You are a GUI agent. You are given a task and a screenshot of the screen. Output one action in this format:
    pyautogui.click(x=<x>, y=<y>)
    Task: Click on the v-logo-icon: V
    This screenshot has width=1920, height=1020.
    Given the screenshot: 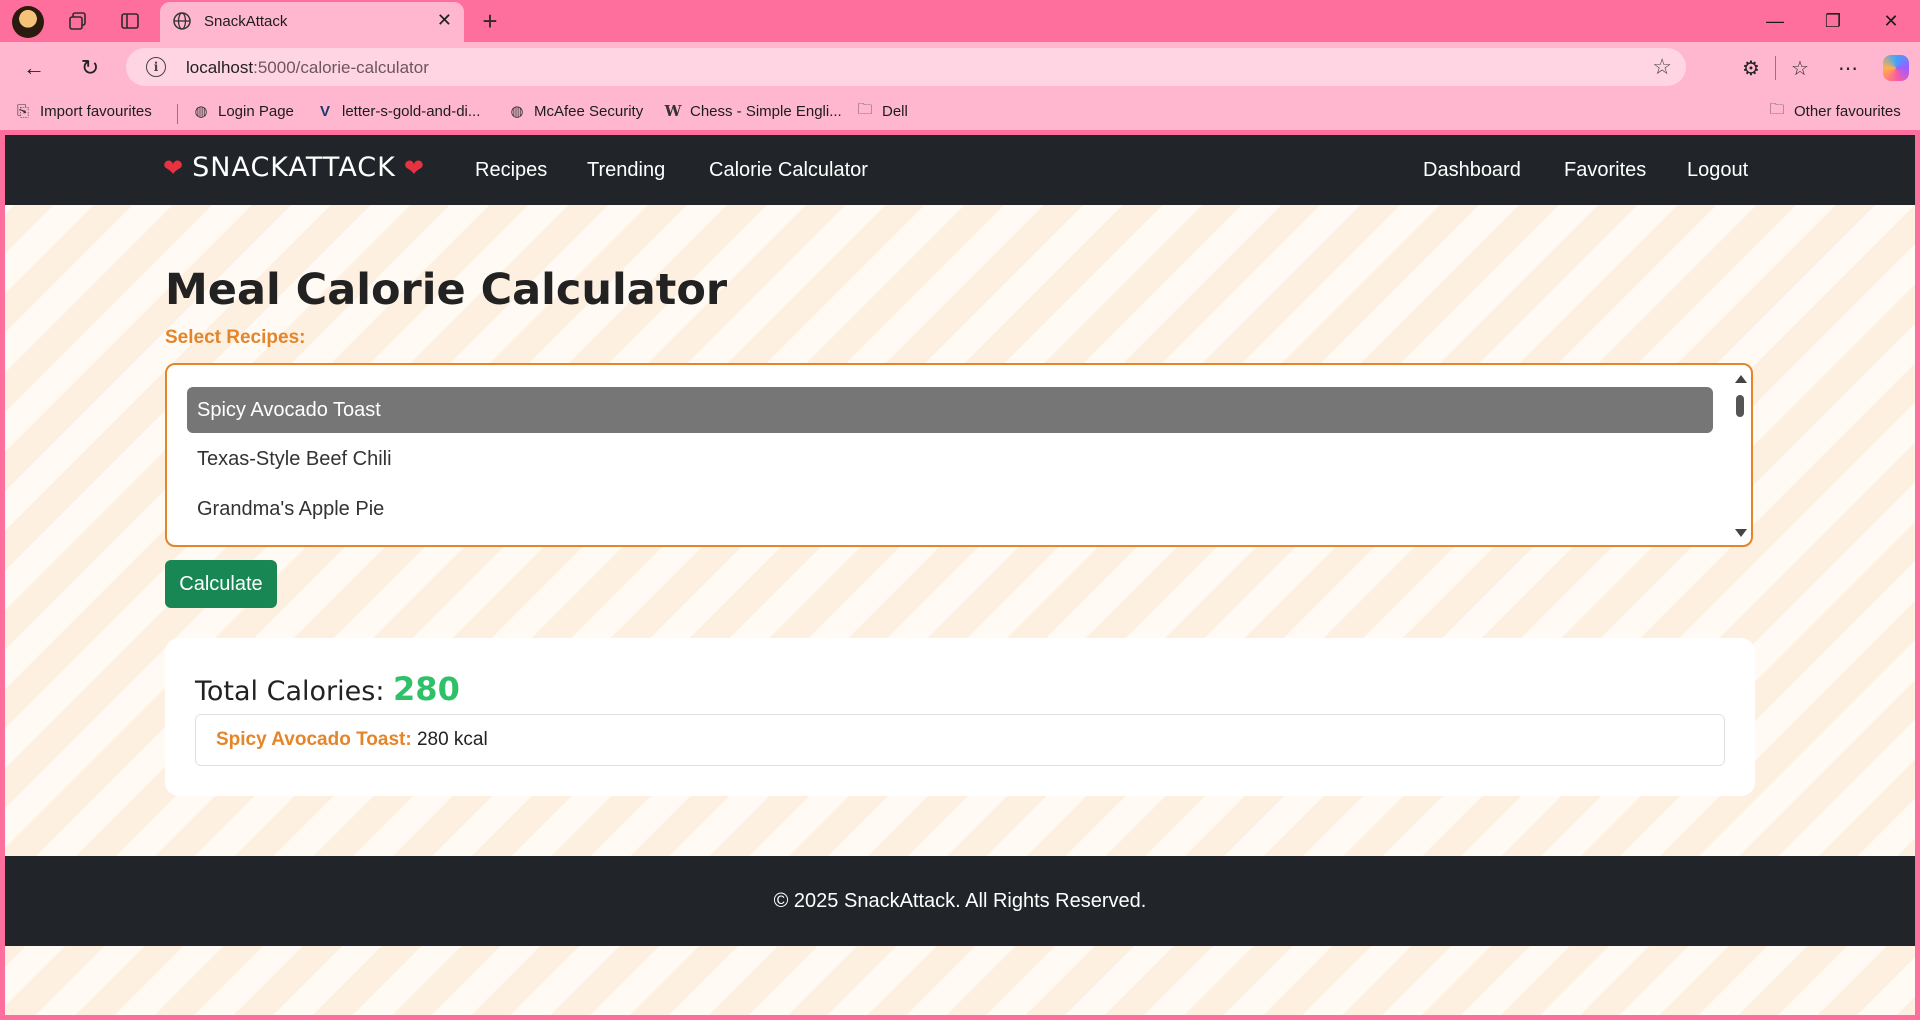 What is the action you would take?
    pyautogui.click(x=324, y=111)
    